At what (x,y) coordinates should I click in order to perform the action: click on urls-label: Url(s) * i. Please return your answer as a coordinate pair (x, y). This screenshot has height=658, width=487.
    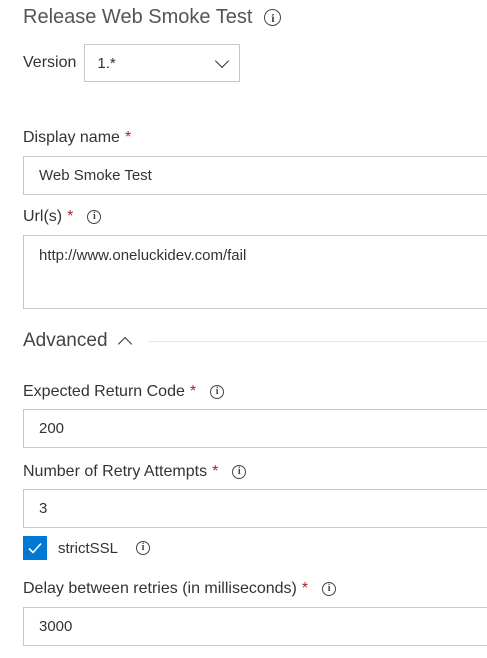
    Looking at the image, I should click on (62, 217).